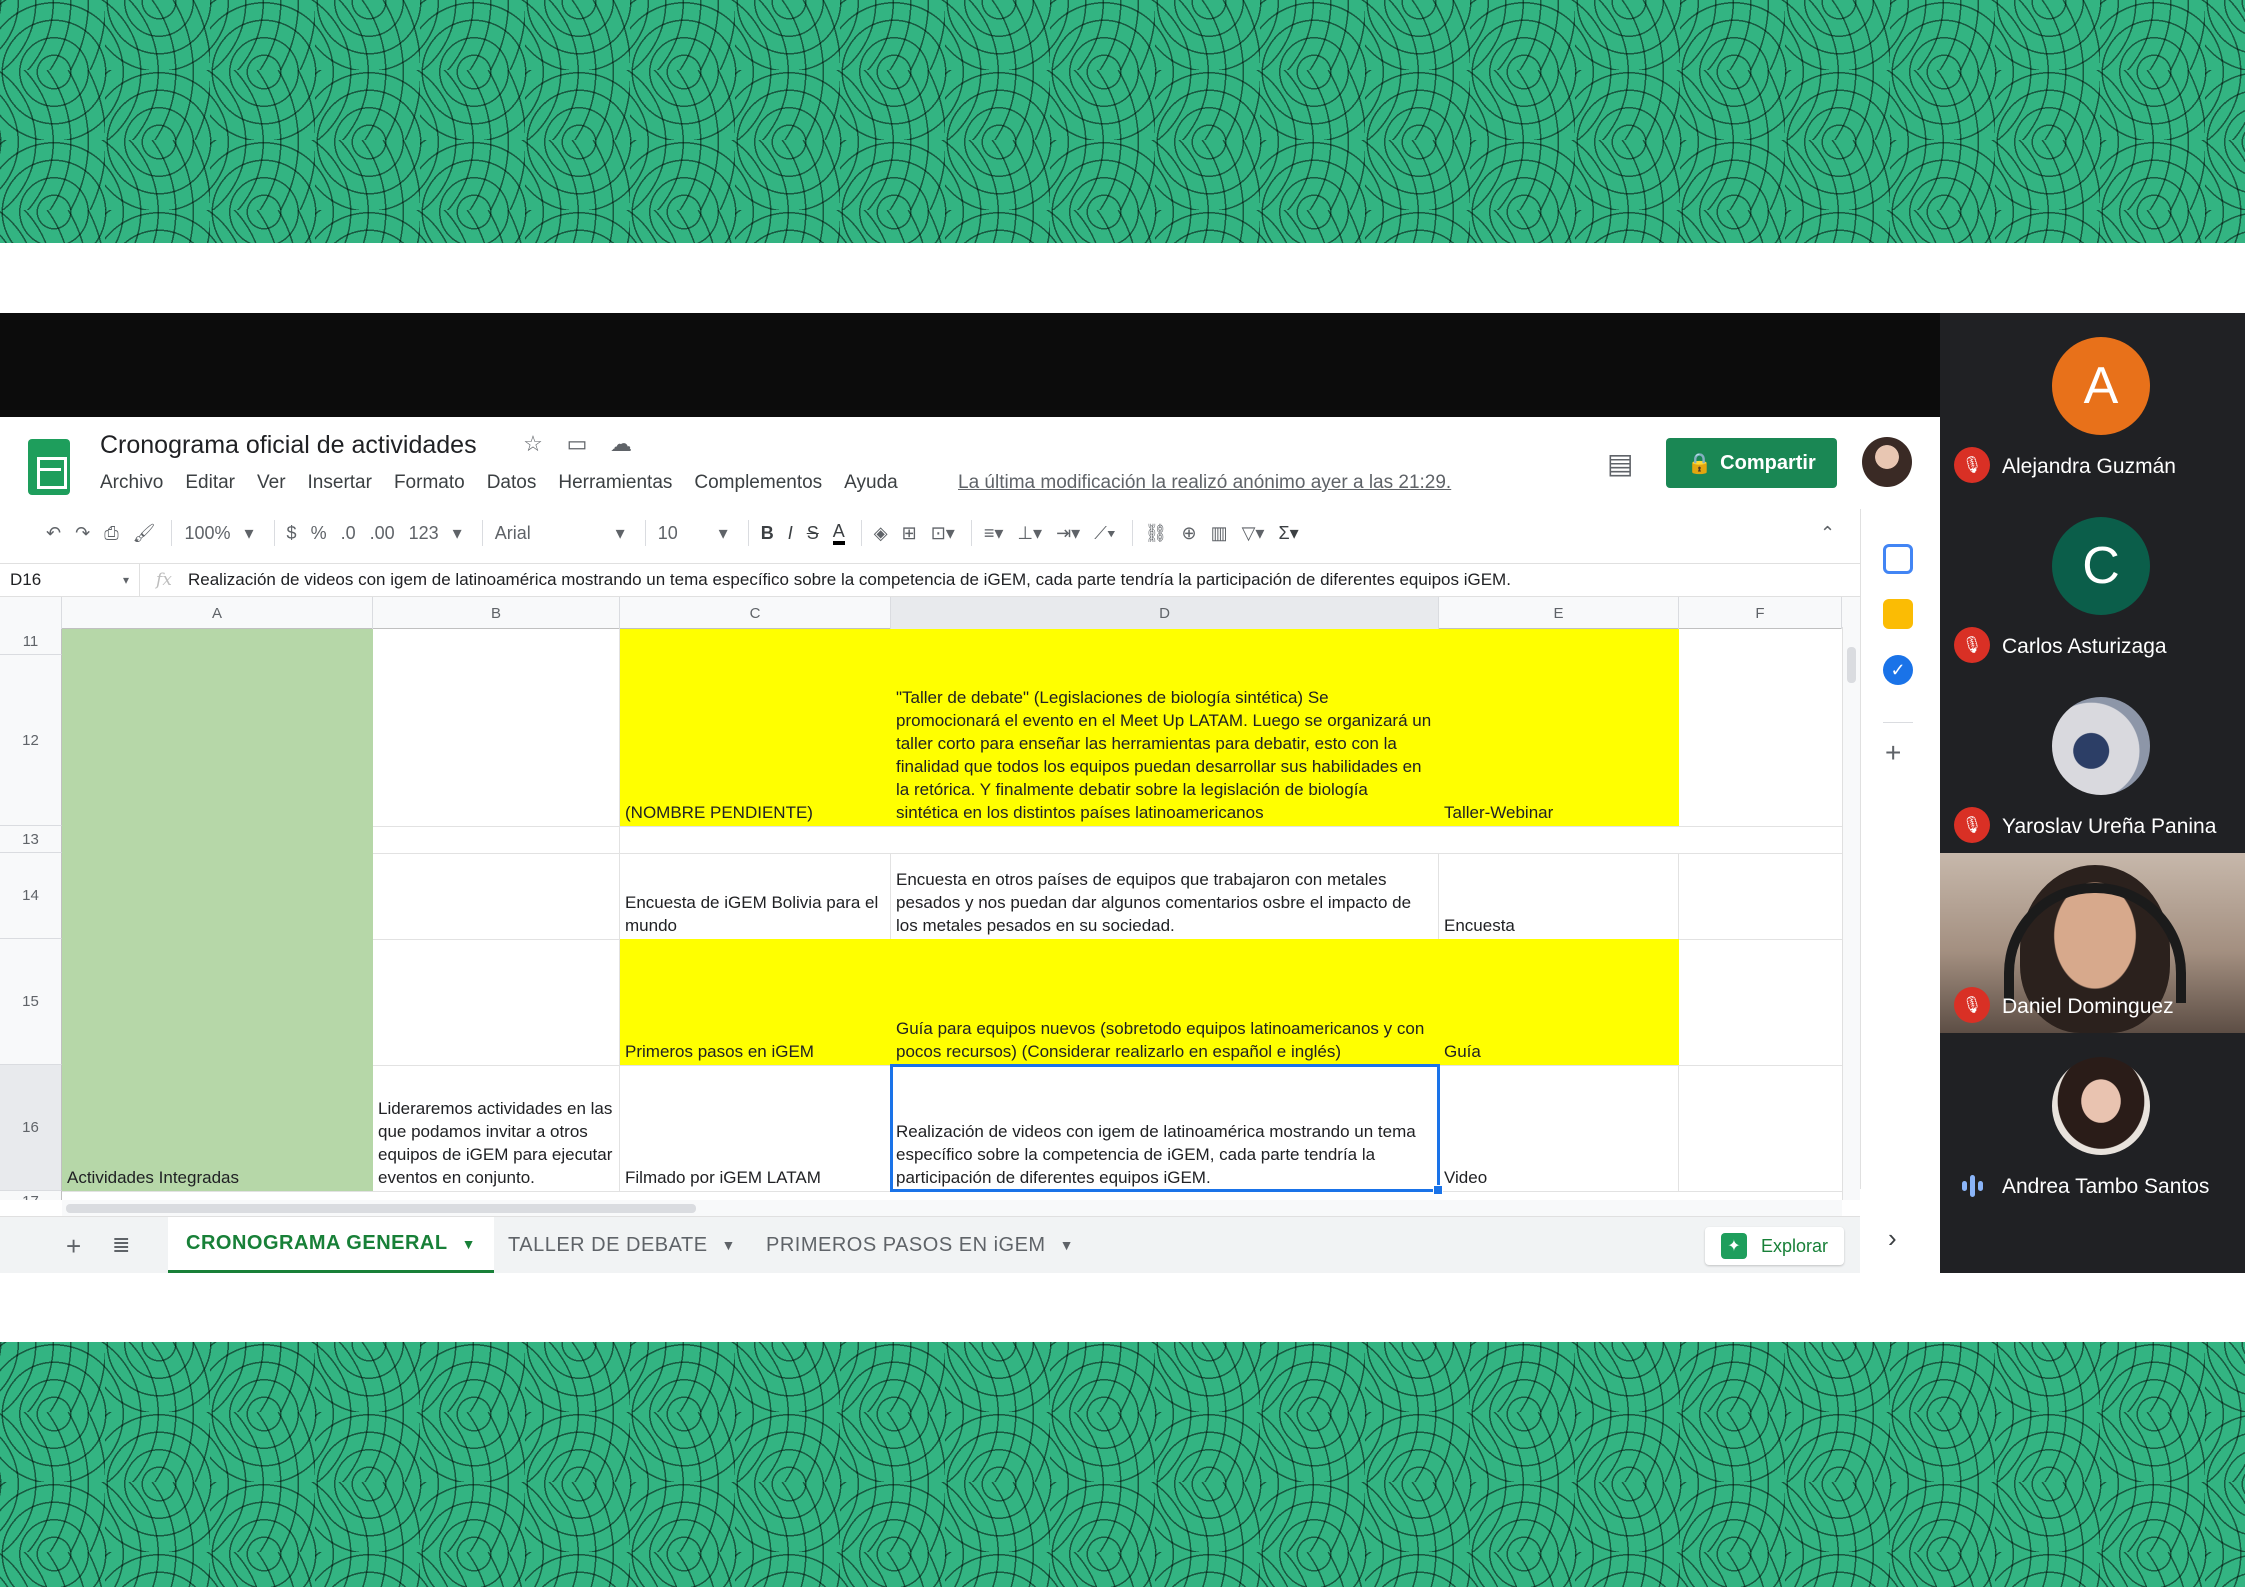 This screenshot has height=1587, width=2245. Describe the element at coordinates (1165, 613) in the screenshot. I see `column-header-d: D` at that location.